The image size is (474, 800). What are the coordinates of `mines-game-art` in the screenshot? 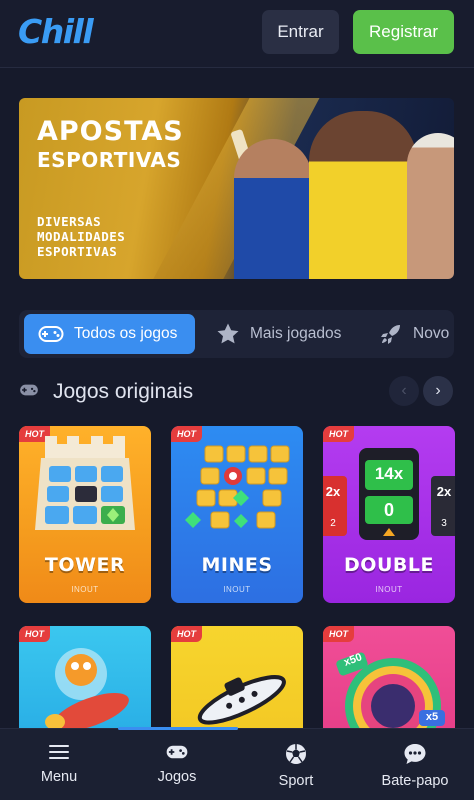 It's located at (237, 487).